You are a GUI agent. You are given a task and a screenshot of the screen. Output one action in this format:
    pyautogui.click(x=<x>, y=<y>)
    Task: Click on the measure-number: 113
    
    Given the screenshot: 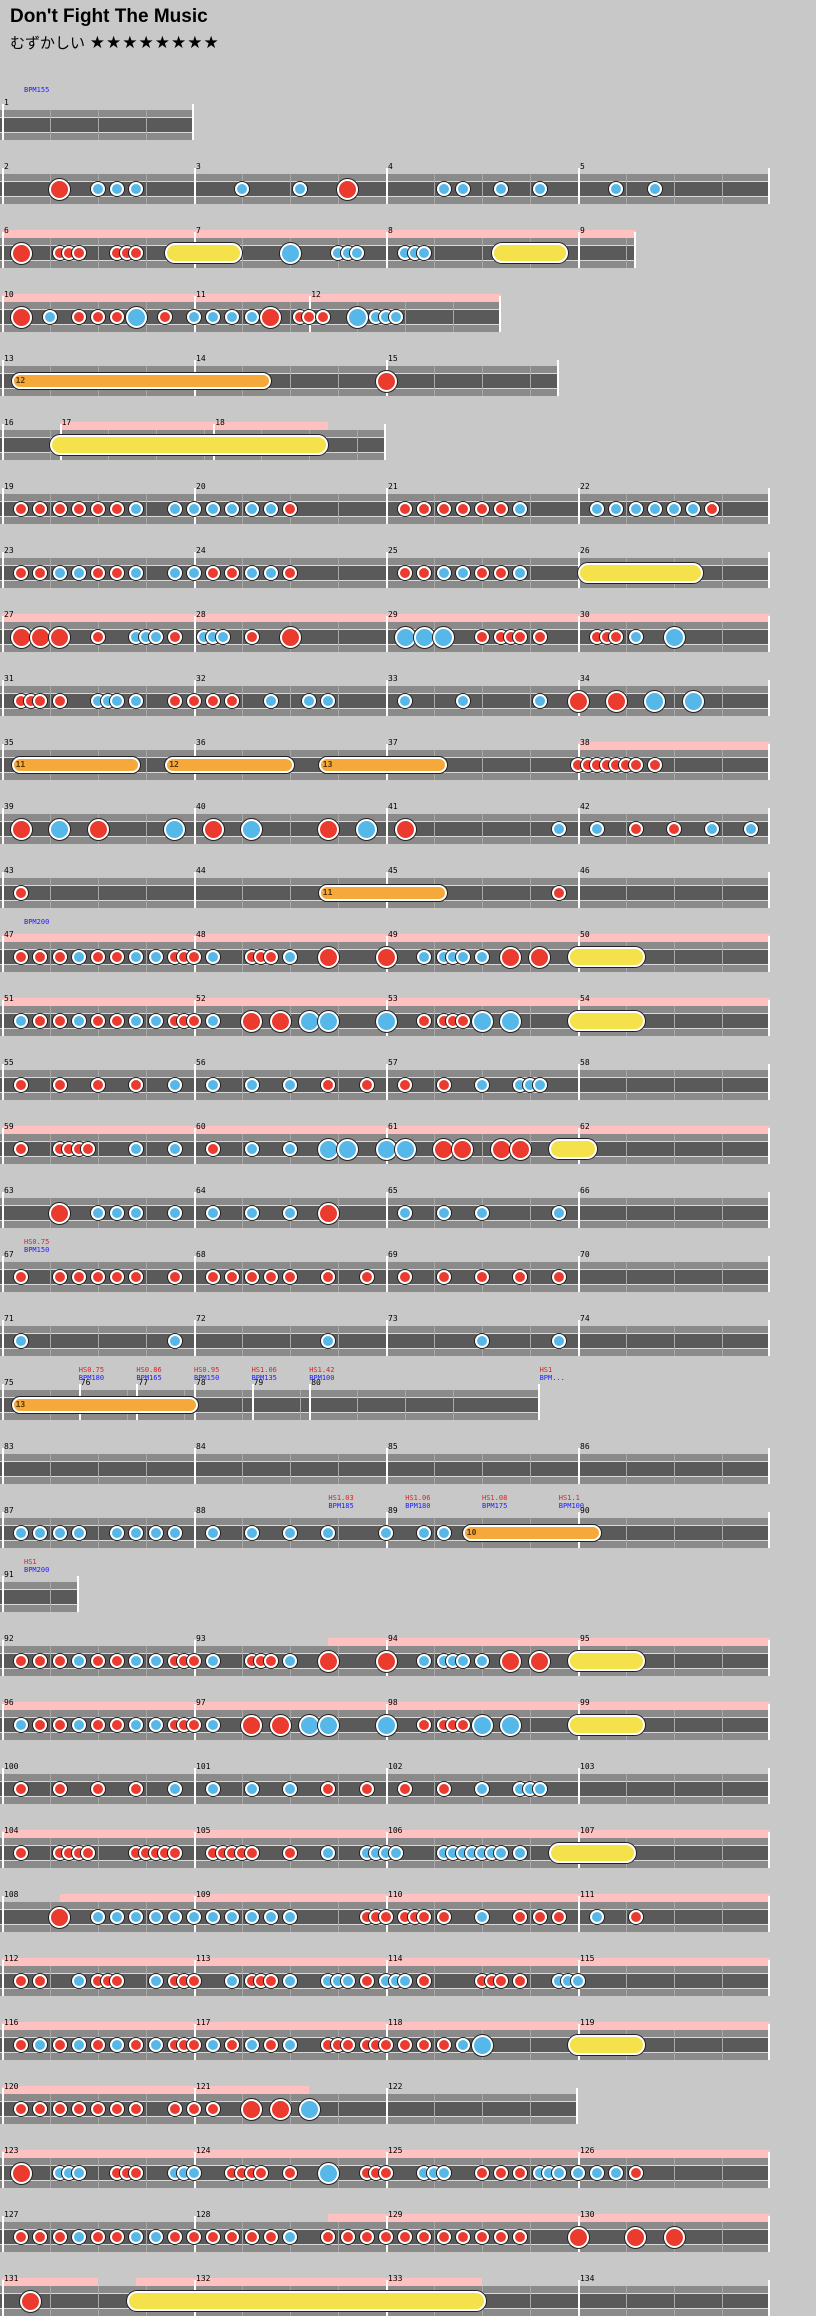 What is the action you would take?
    pyautogui.click(x=203, y=1958)
    